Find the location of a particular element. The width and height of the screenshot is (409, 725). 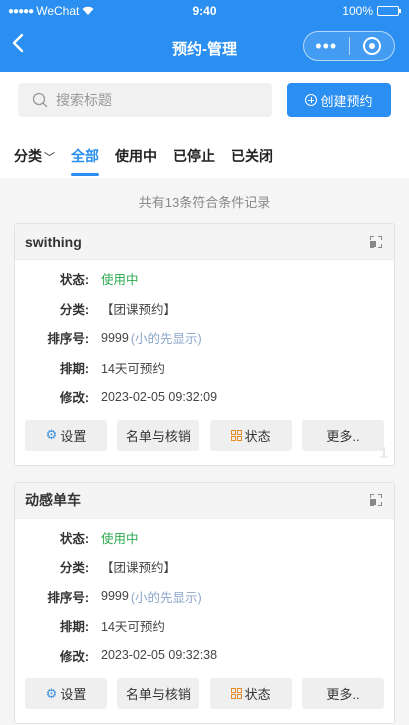

search-row: 创建预约 is located at coordinates (204, 100).